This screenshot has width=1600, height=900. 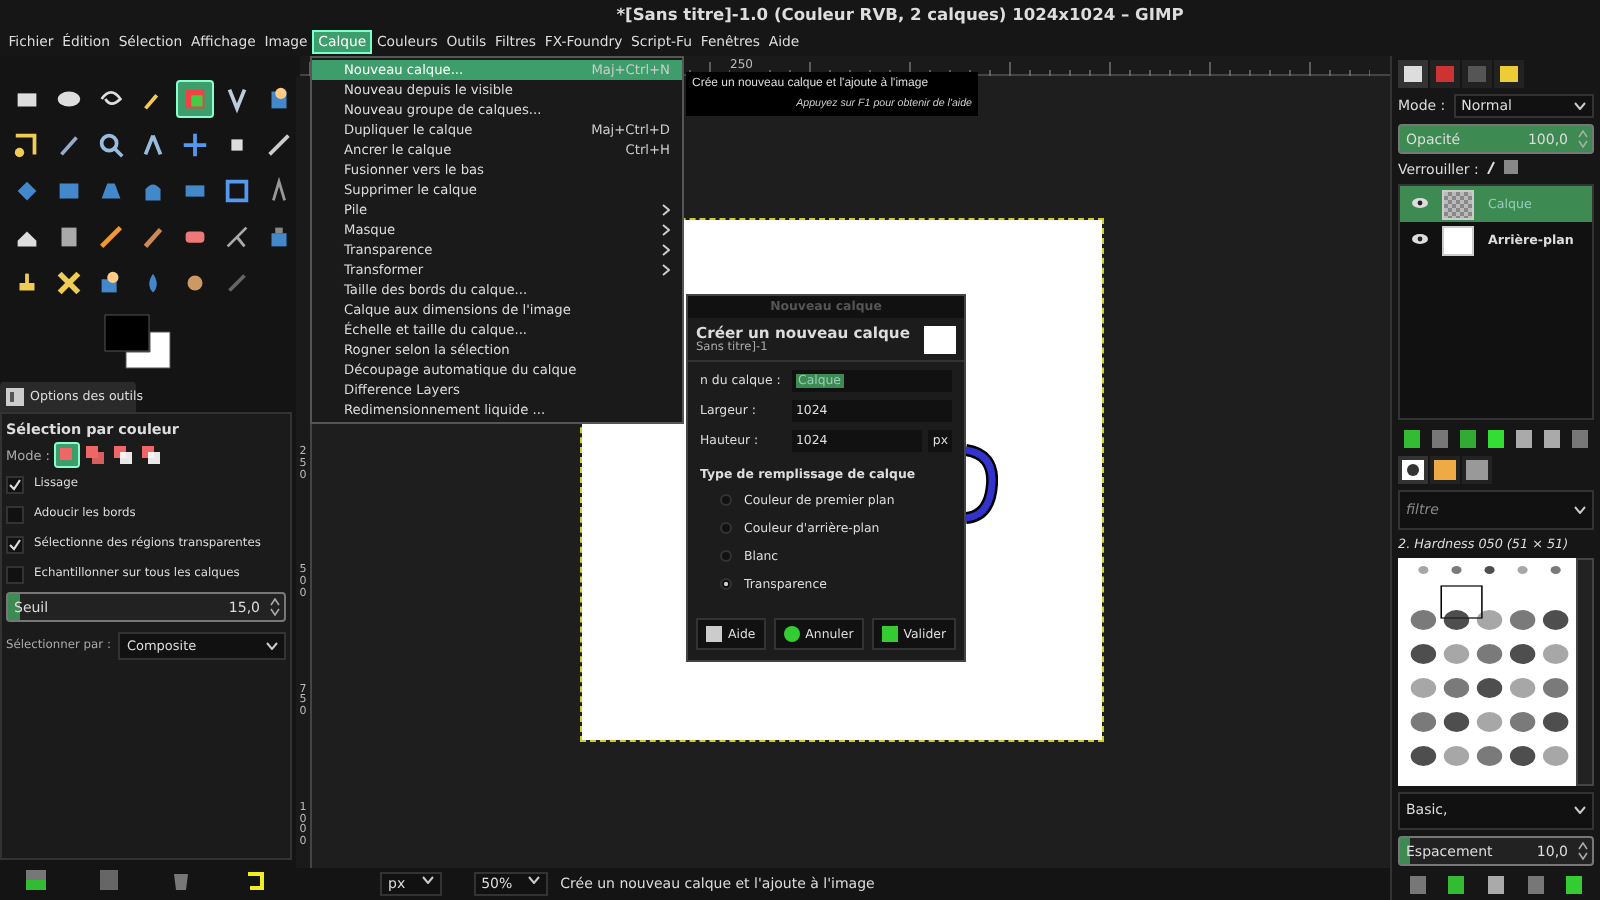 What do you see at coordinates (900, 15) in the screenshot?
I see `window-title: *[Sans titre]-1.0 (Couleur RVB, 2 calques) 1024x1024 – GIMP` at bounding box center [900, 15].